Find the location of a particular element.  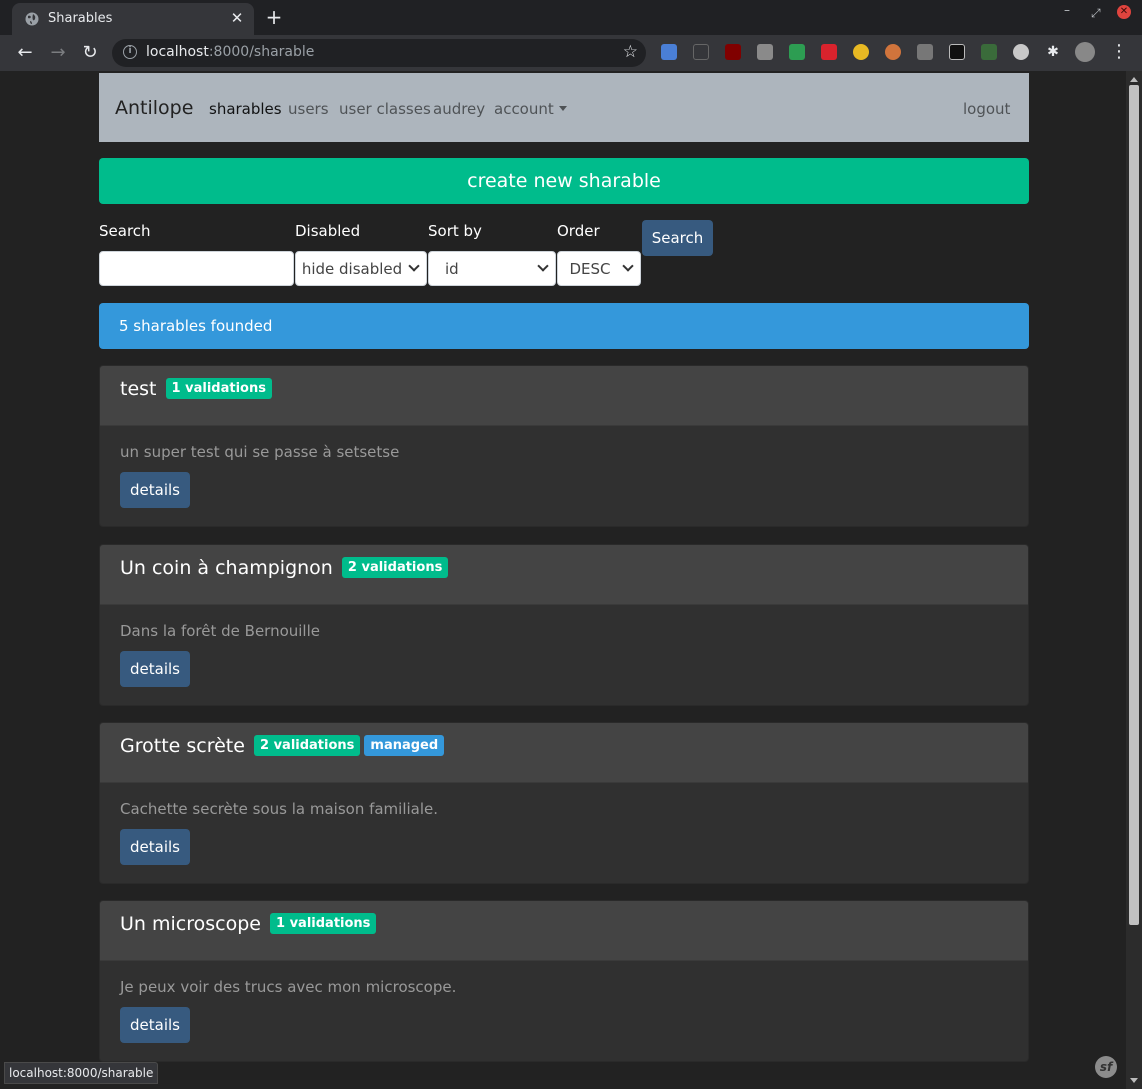

browser-toolbar: ← → ↻ i localhost:8000/sharable ☆ ✱ ⋮ is located at coordinates (571, 53).